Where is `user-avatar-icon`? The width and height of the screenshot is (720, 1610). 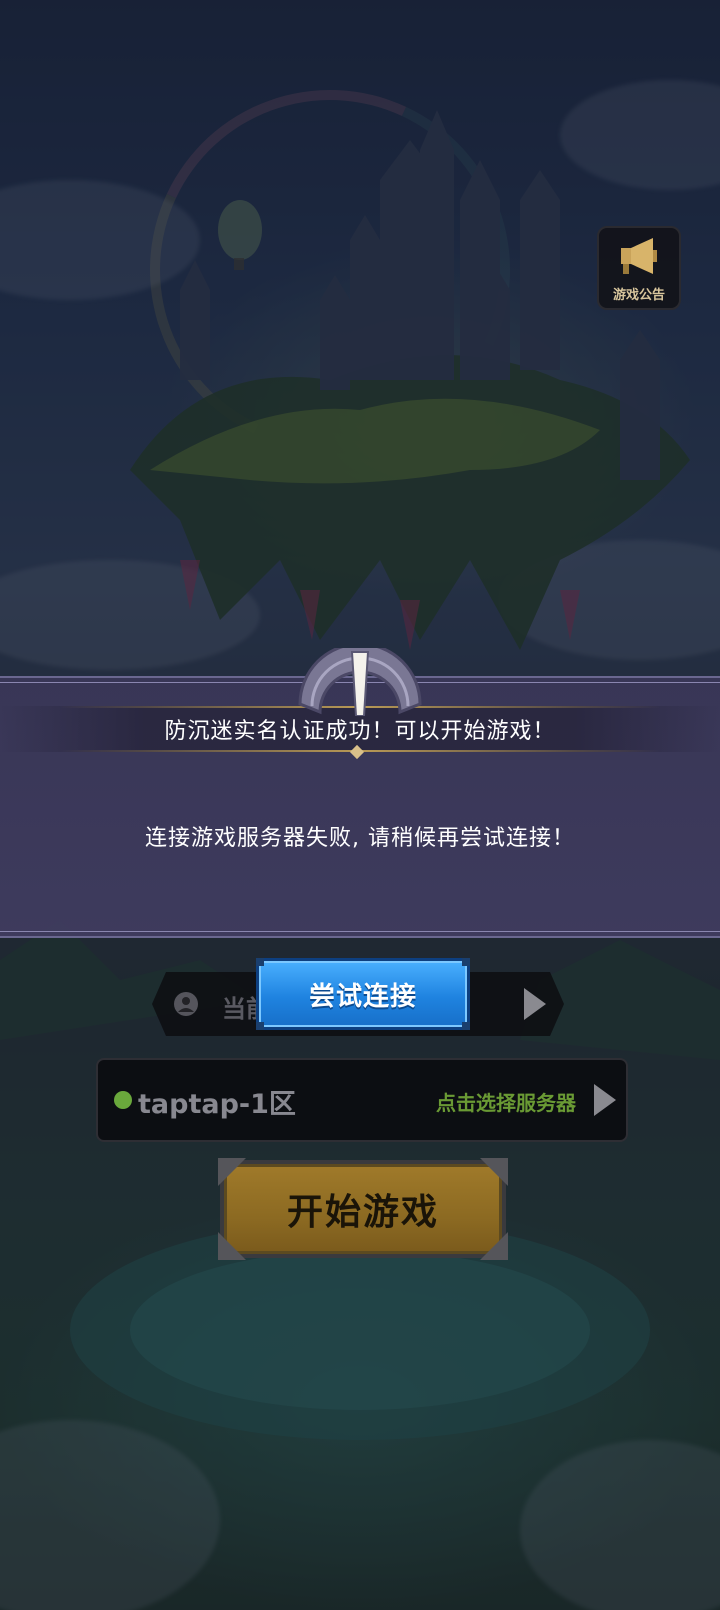
user-avatar-icon is located at coordinates (186, 1004).